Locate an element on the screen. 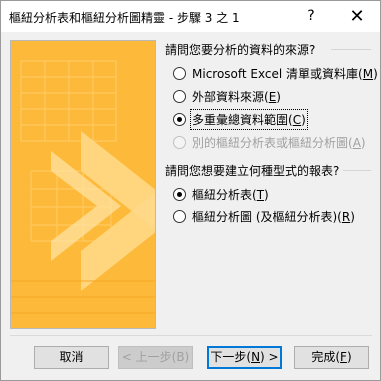  radio-external-source-indicator is located at coordinates (179, 96).